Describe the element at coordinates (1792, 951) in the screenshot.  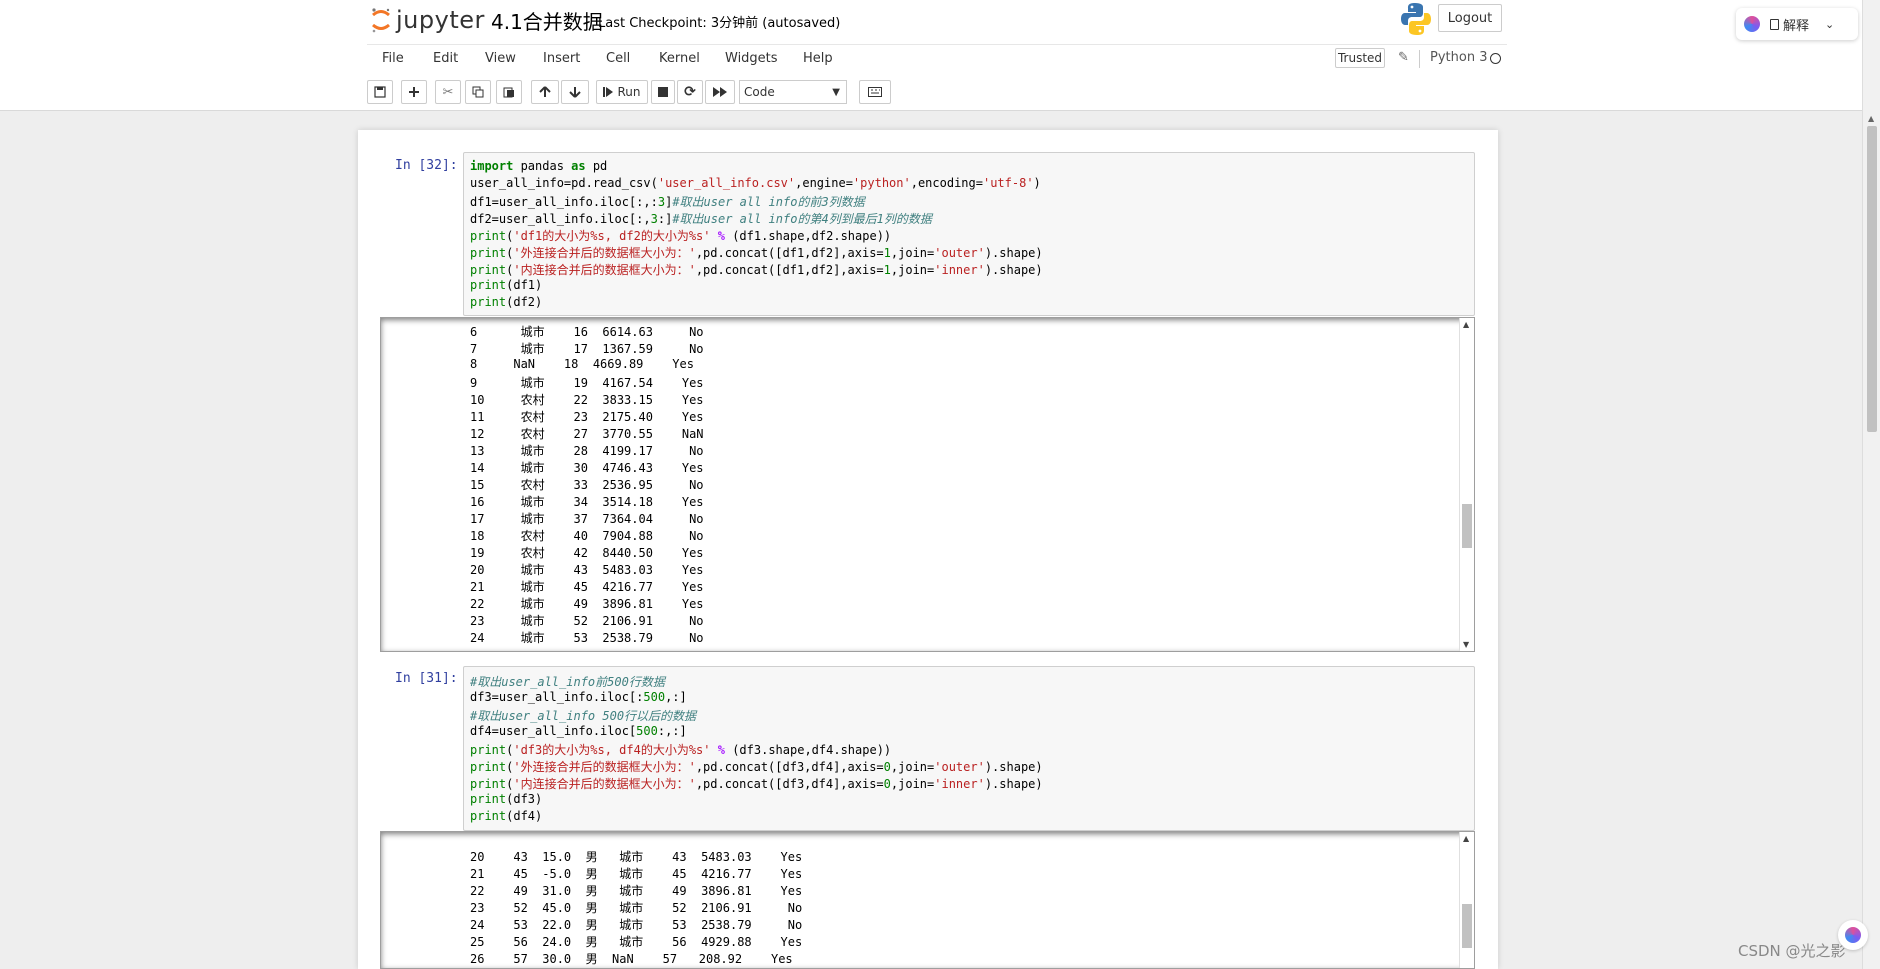
I see `csdn-watermark: CSDN @光之影` at that location.